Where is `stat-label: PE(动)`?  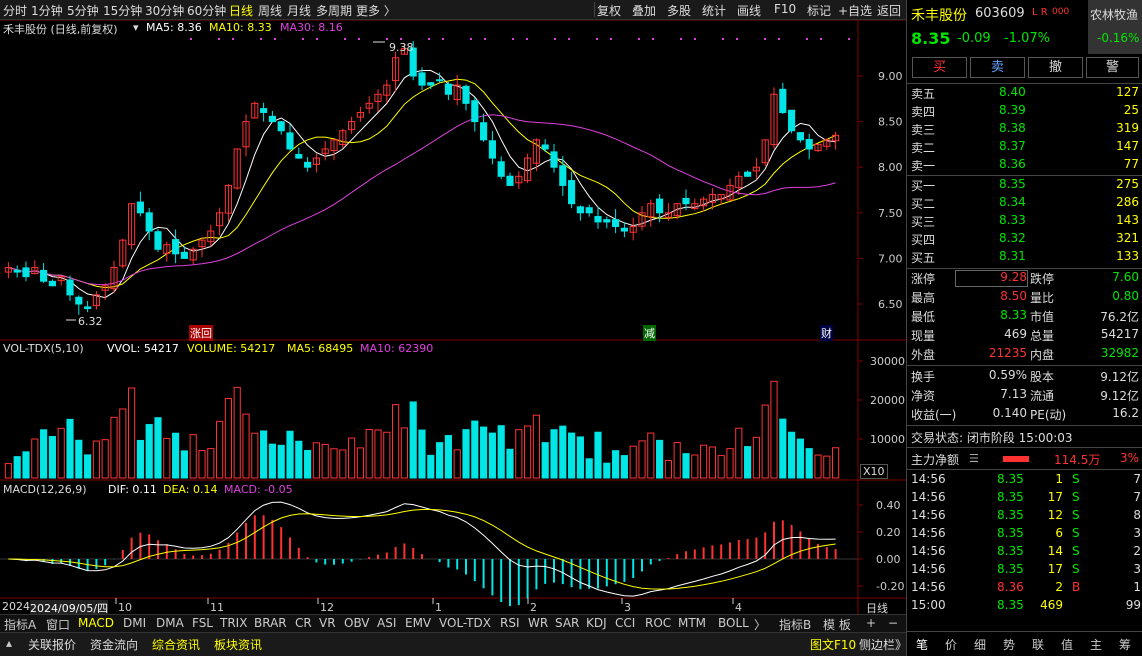 stat-label: PE(动) is located at coordinates (1048, 415).